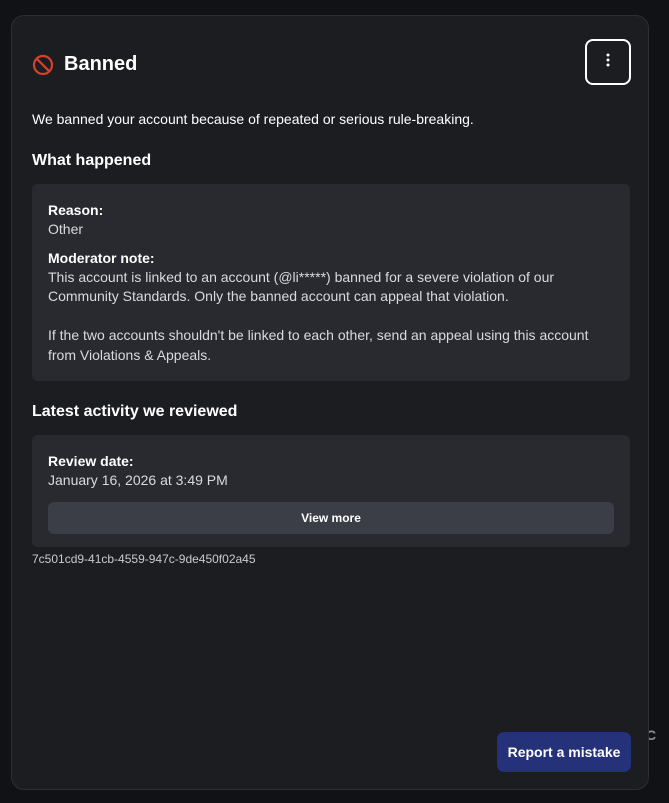  Describe the element at coordinates (101, 64) in the screenshot. I see `dialog-title: Banned` at that location.